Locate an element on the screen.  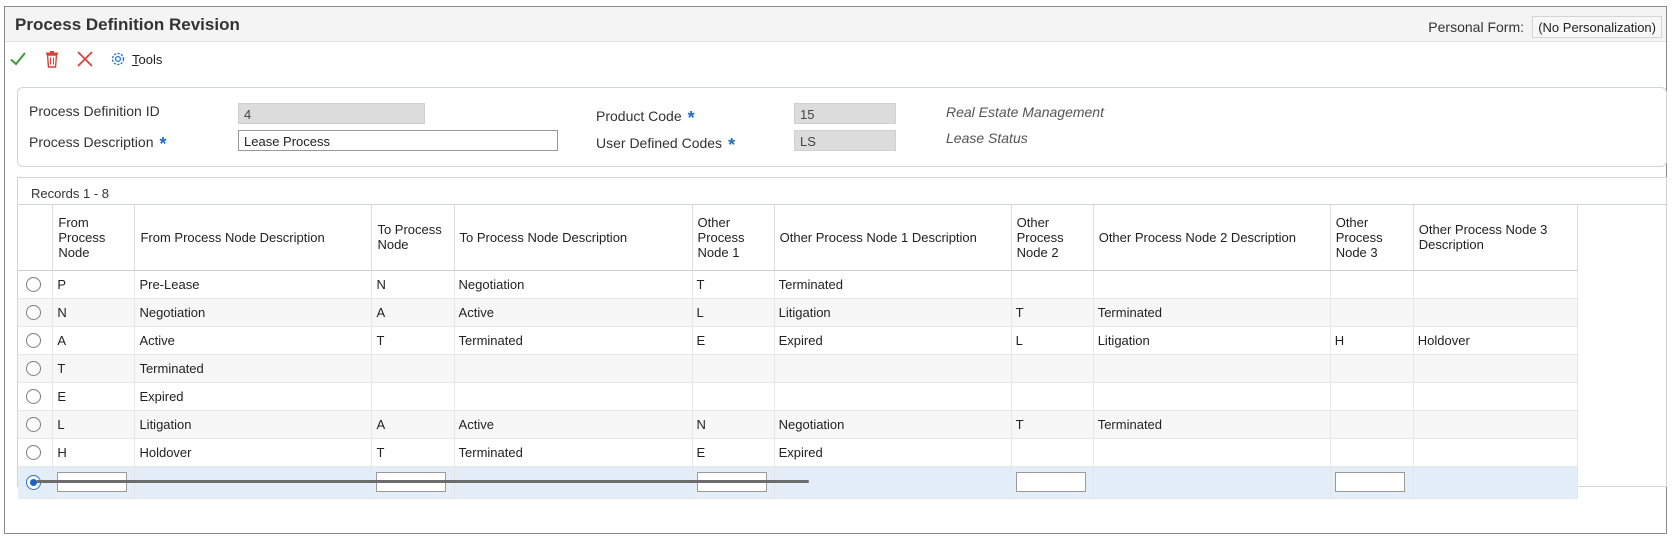
user-defined-codes-description: Lease Status is located at coordinates (987, 138).